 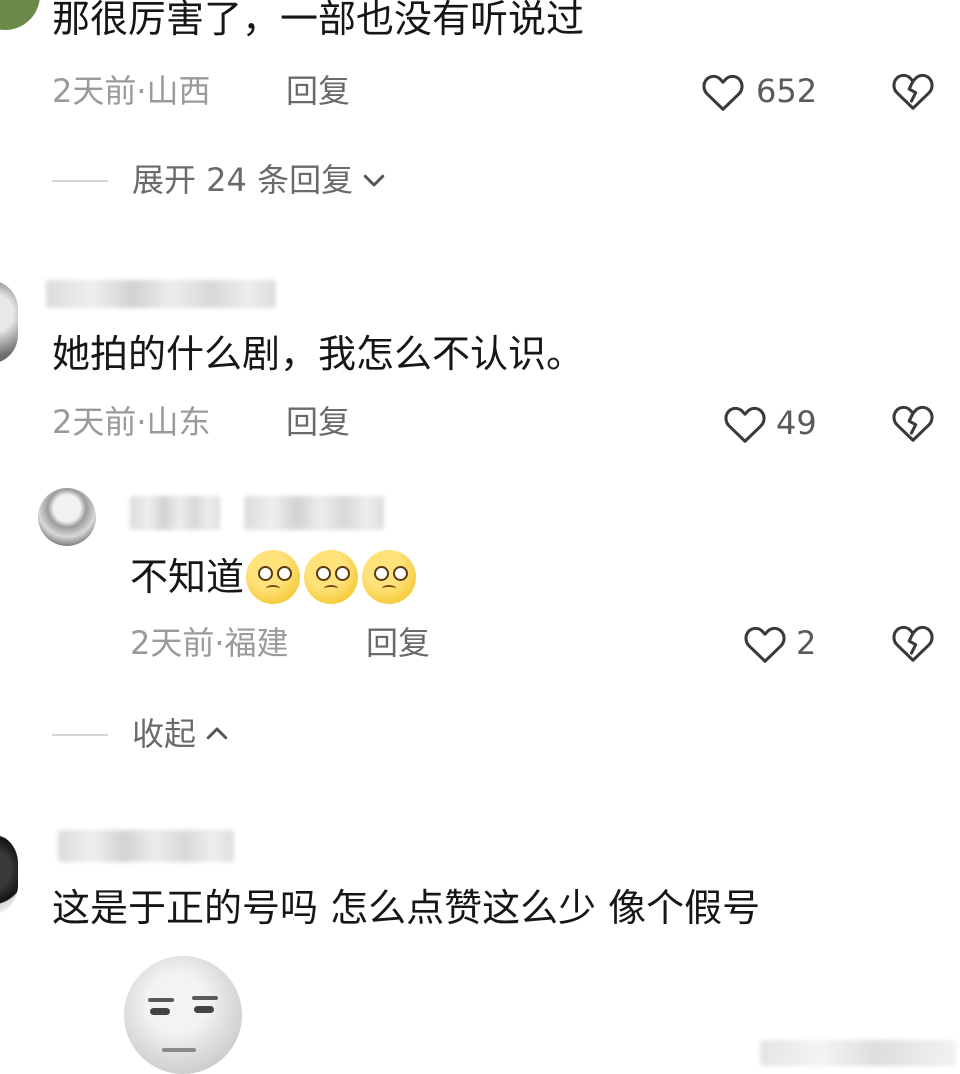 I want to click on collapse-replies-label: 收起, so click(x=164, y=734).